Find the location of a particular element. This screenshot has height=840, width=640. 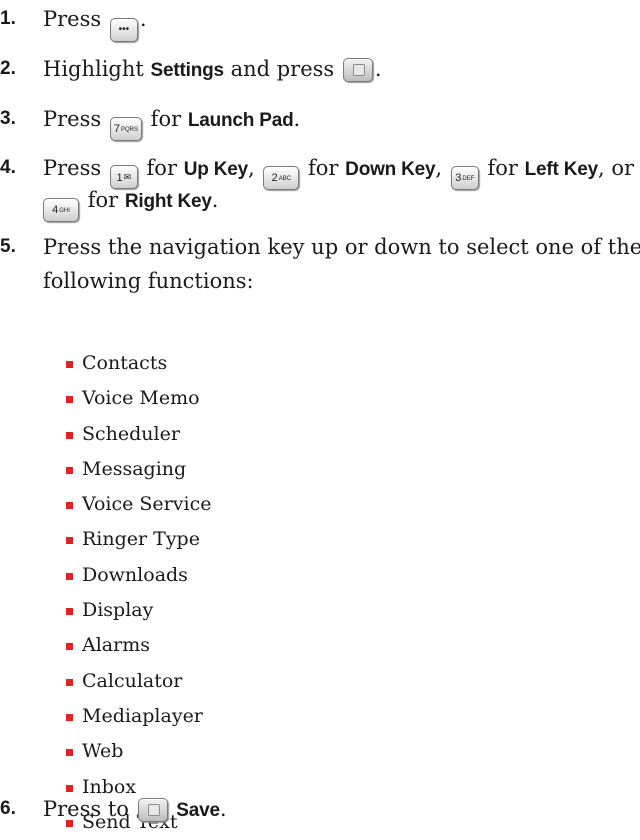

down-key-label: Down Key is located at coordinates (390, 169).